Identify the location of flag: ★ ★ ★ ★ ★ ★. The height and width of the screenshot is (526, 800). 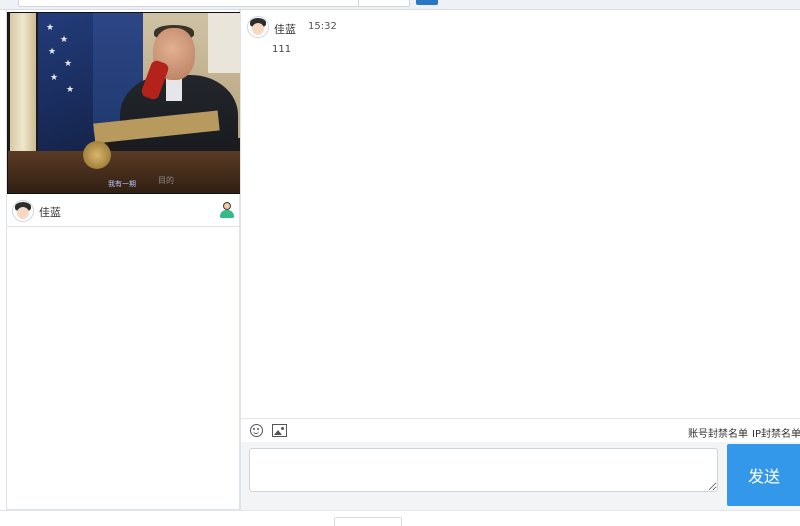
(68, 83).